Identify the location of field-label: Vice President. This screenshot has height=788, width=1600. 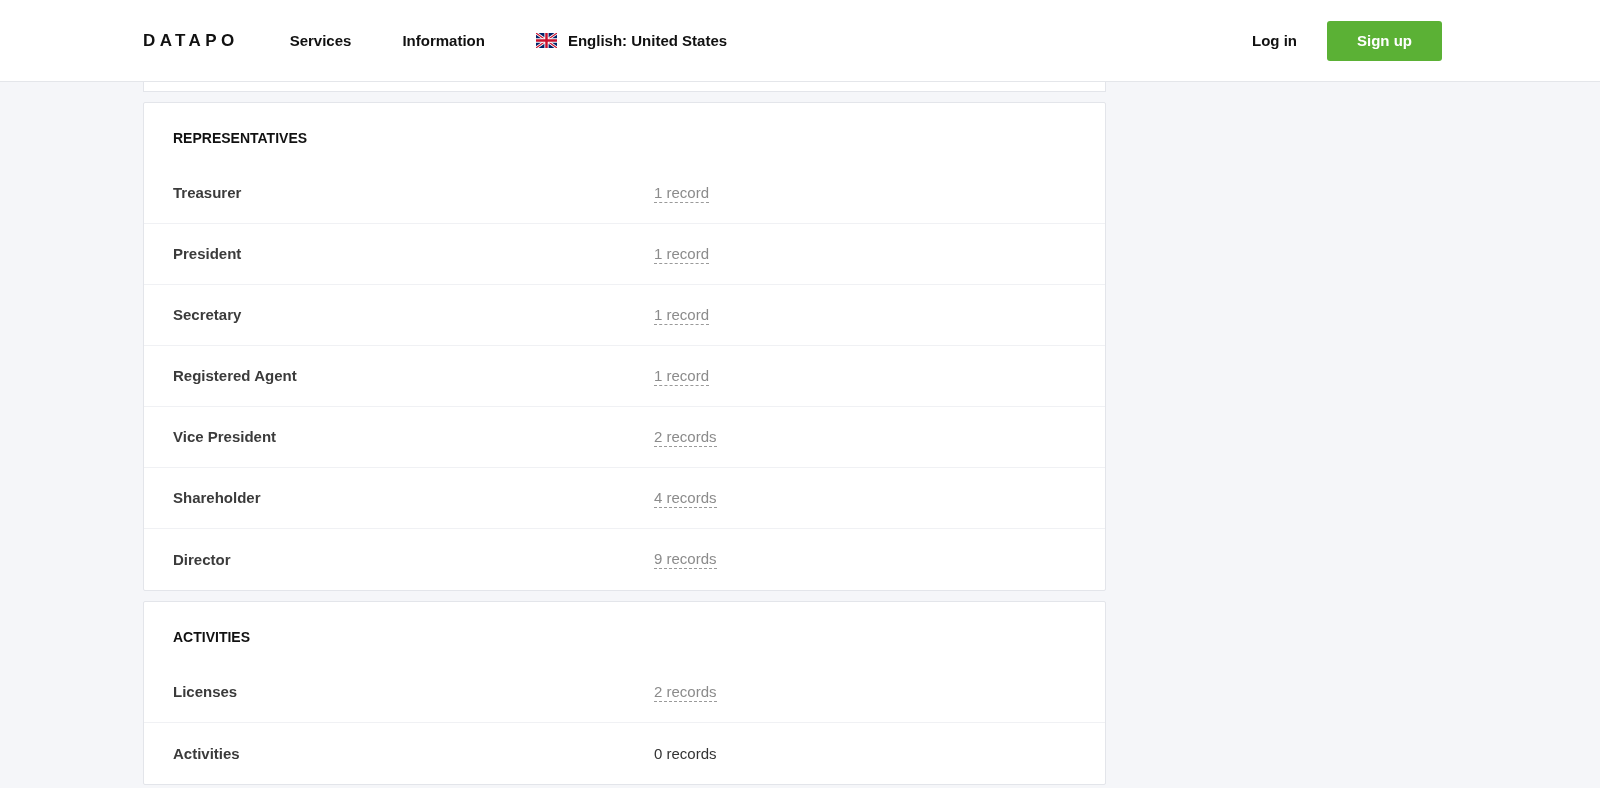
(225, 437).